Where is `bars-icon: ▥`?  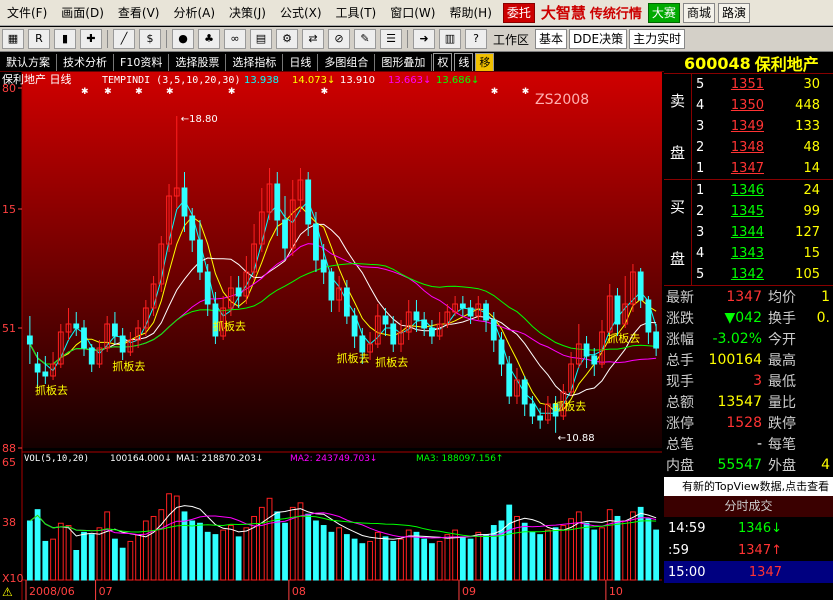 bars-icon: ▥ is located at coordinates (450, 39).